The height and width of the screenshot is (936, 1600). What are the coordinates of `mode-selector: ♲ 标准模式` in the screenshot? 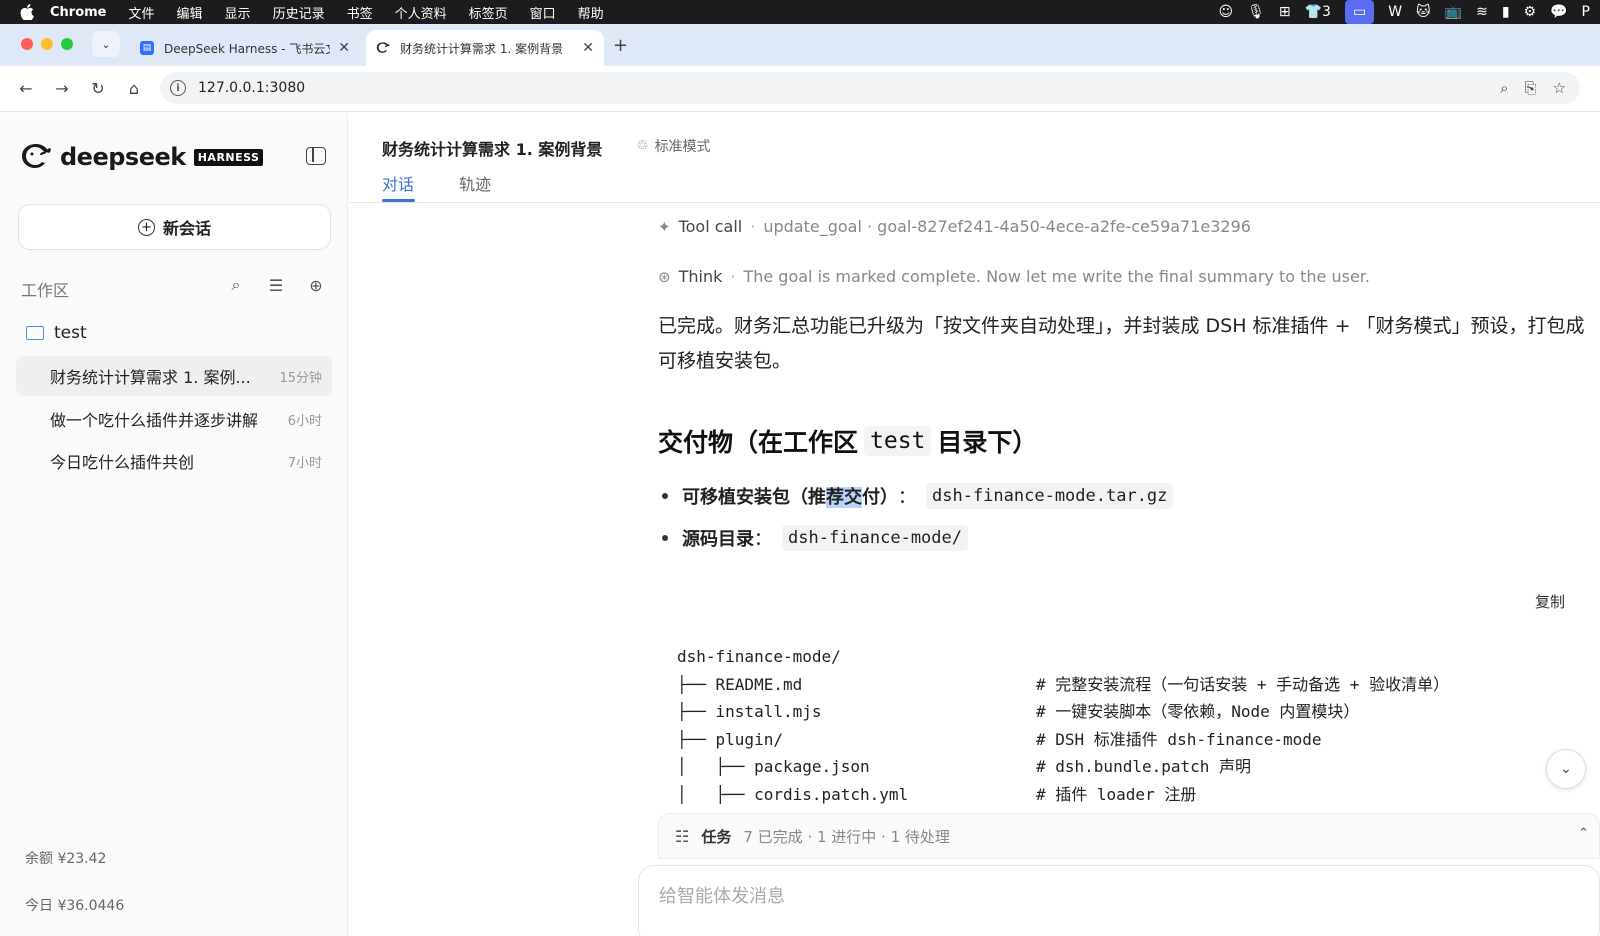 It's located at (673, 146).